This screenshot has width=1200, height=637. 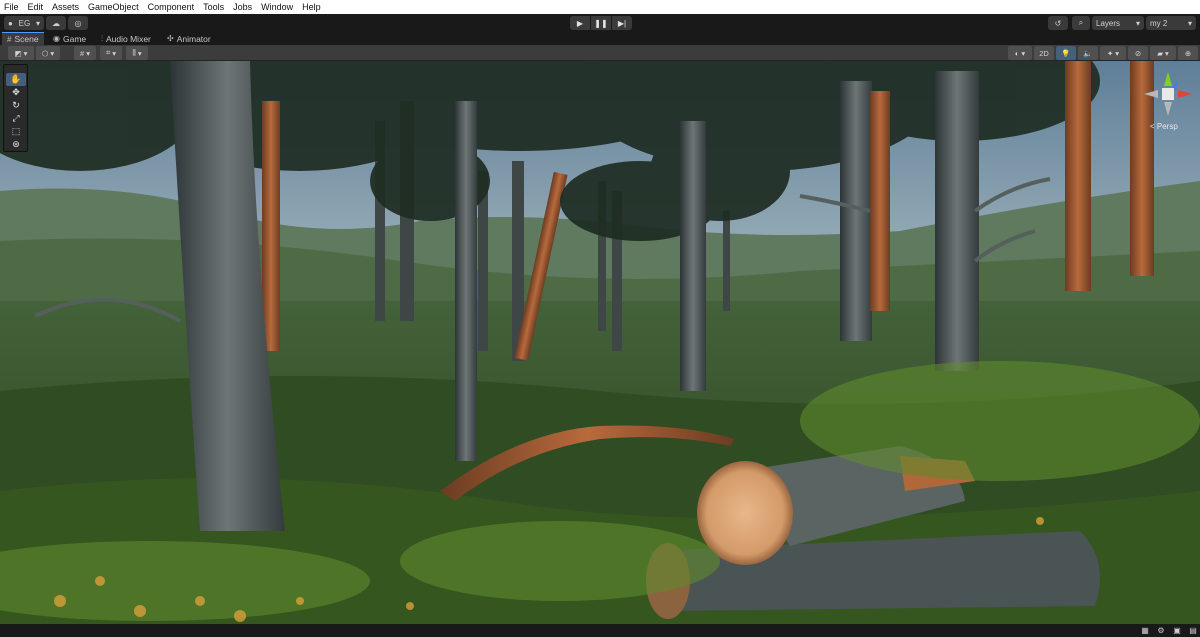 I want to click on tab-animator: ✣ Animator, so click(x=189, y=38).